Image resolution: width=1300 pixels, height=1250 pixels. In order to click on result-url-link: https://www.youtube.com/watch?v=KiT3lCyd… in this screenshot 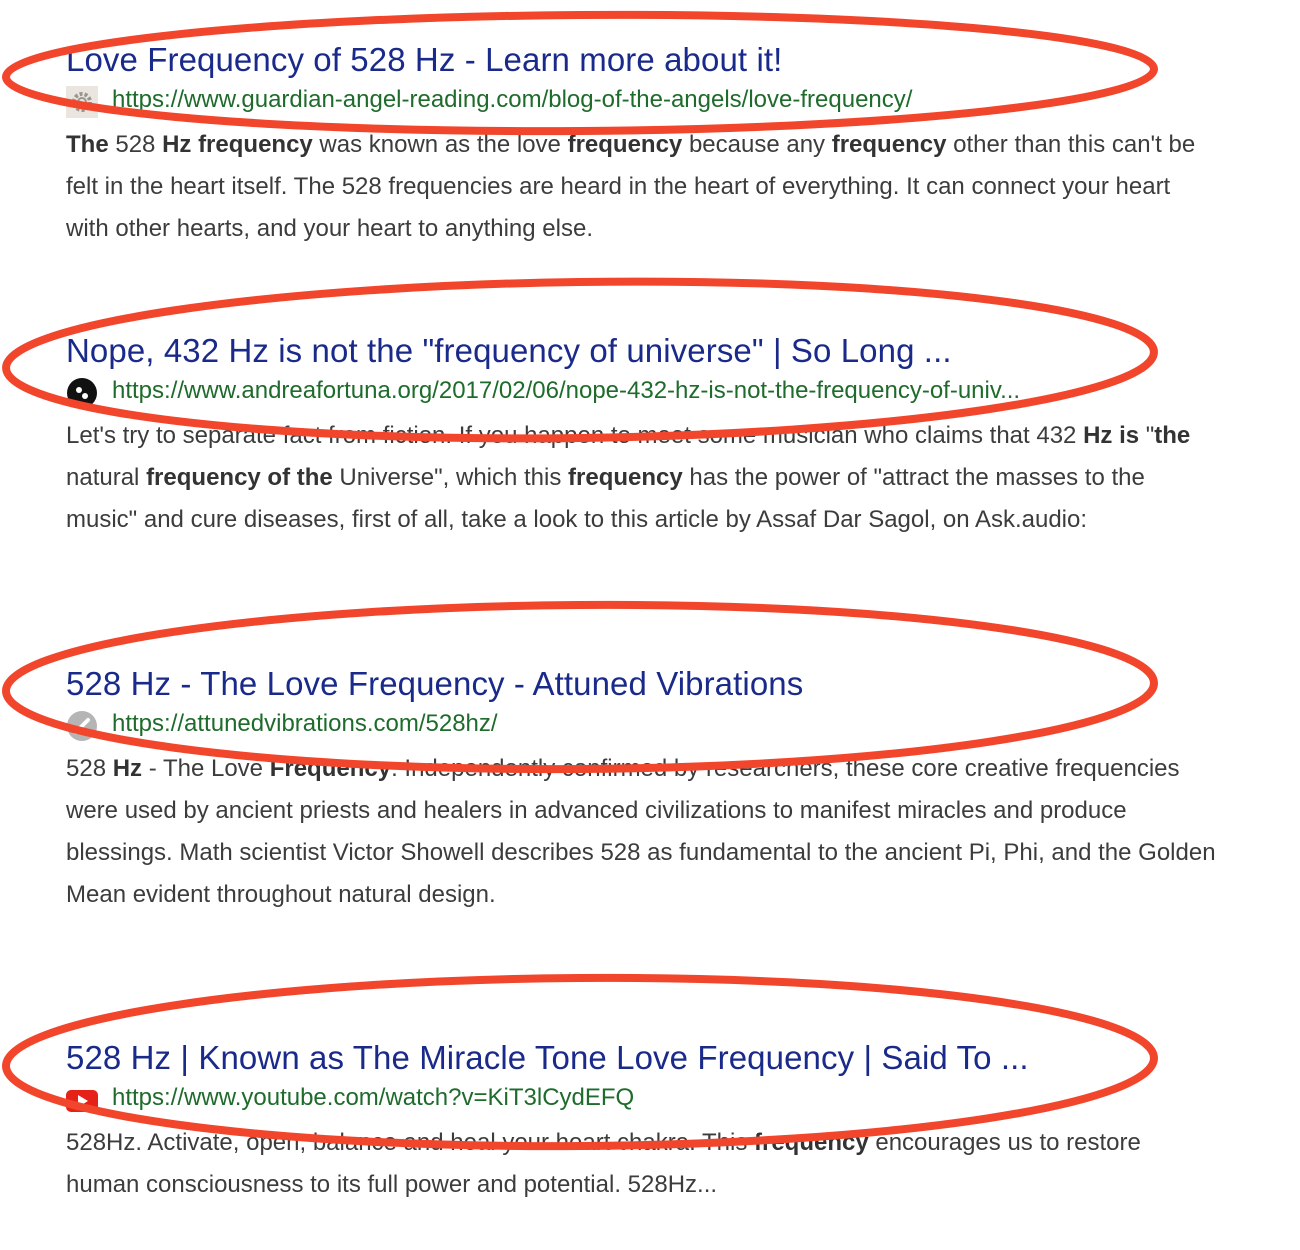, I will do `click(373, 1098)`.